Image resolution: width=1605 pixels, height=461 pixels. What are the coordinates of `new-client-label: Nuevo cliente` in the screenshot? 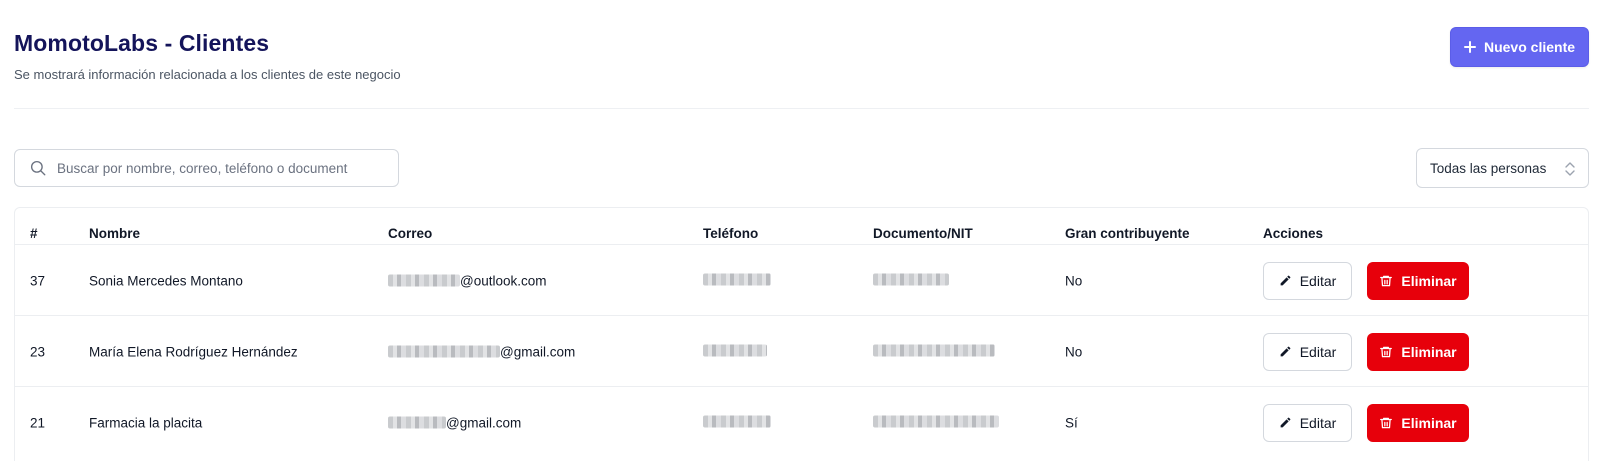 It's located at (1529, 47).